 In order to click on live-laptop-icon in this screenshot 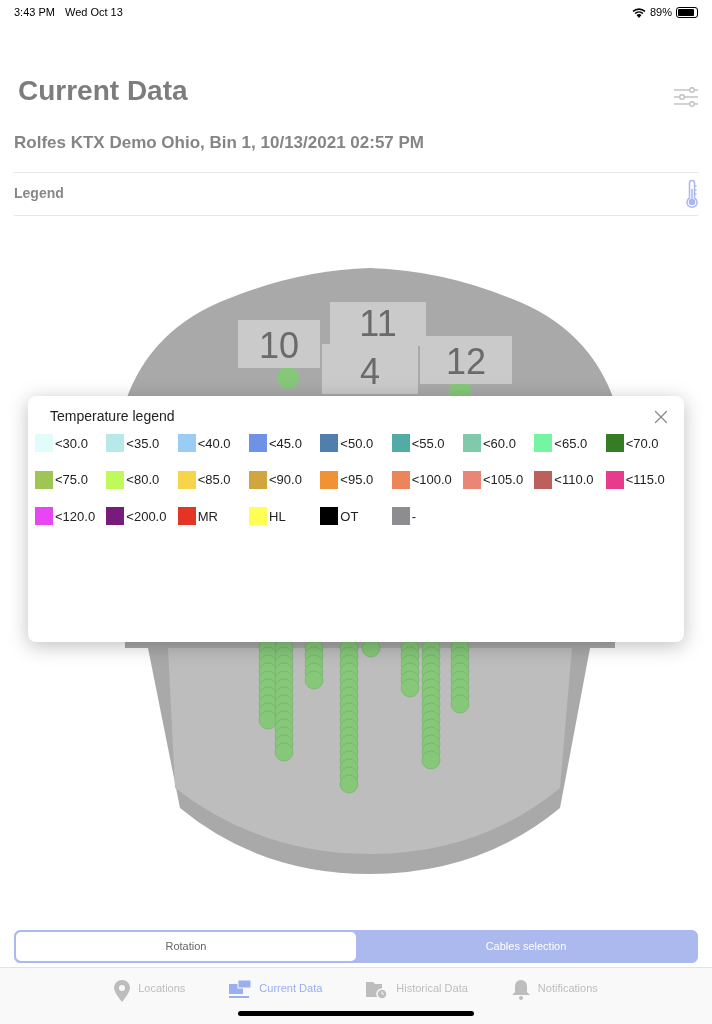, I will do `click(240, 990)`.